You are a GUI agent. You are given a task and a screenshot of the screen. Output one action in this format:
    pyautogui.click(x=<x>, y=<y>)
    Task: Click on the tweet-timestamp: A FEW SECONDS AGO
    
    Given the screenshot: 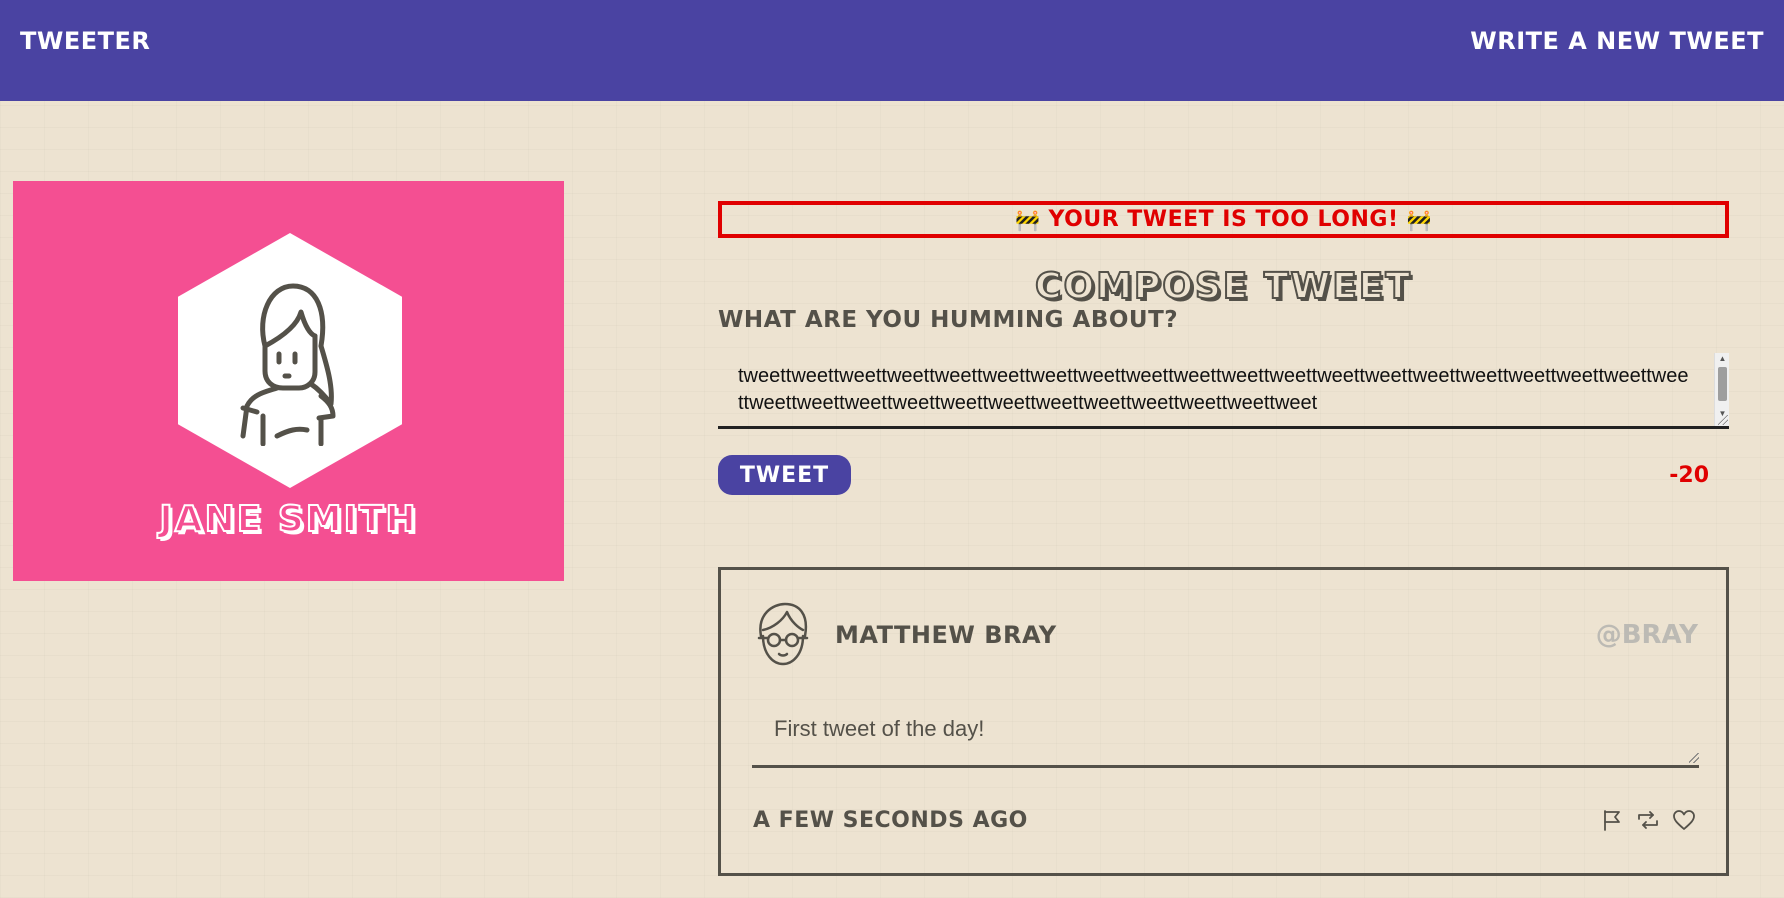 What is the action you would take?
    pyautogui.click(x=890, y=820)
    